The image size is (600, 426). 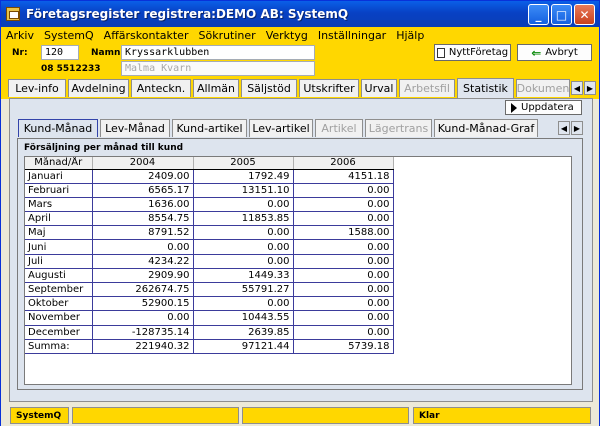 I want to click on table-row: Maj 8791.52 0.00 1588.00, so click(x=209, y=233).